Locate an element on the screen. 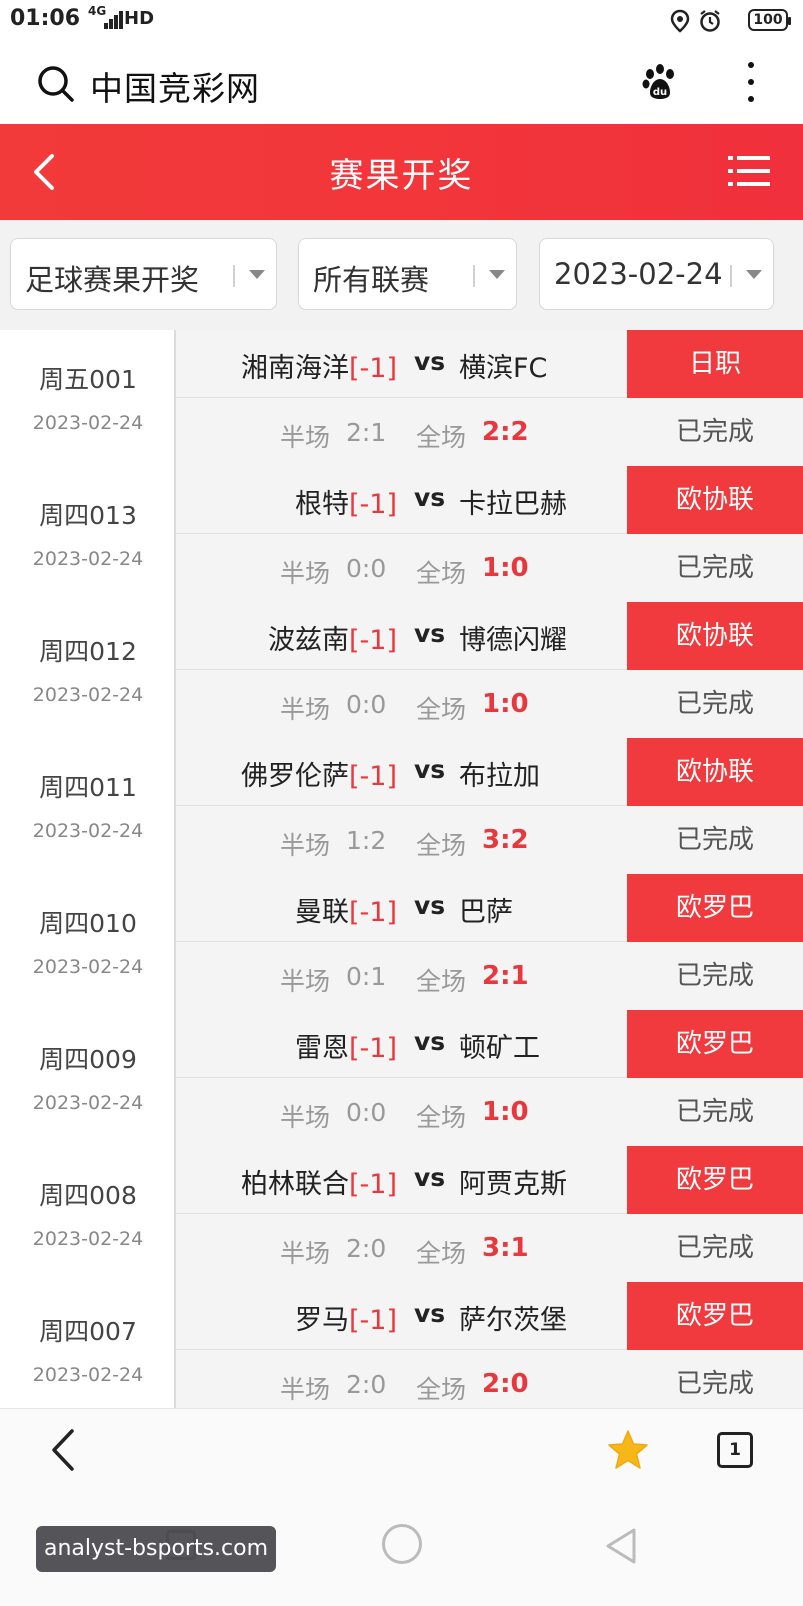  system-nav-bar: analyst-bsports.com is located at coordinates (401, 1548).